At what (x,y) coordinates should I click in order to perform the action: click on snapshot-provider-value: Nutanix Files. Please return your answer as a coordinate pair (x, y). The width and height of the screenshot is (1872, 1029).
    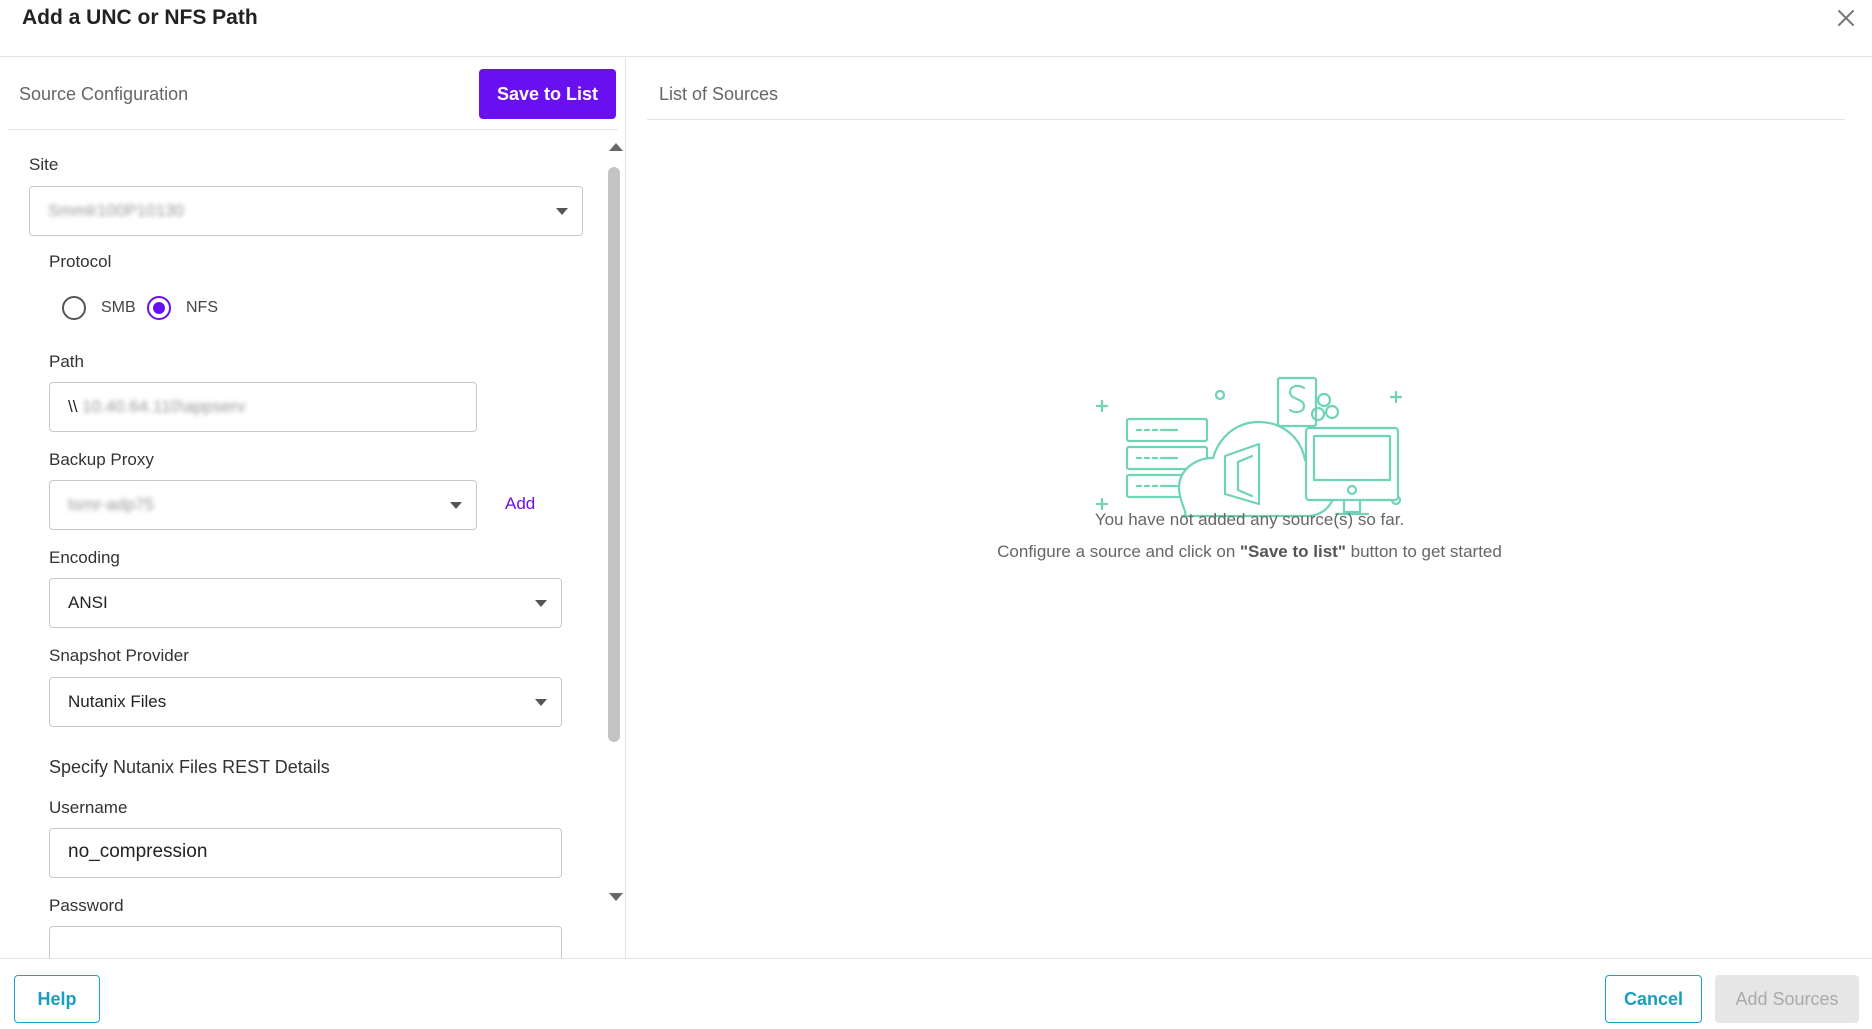
    Looking at the image, I should click on (117, 701).